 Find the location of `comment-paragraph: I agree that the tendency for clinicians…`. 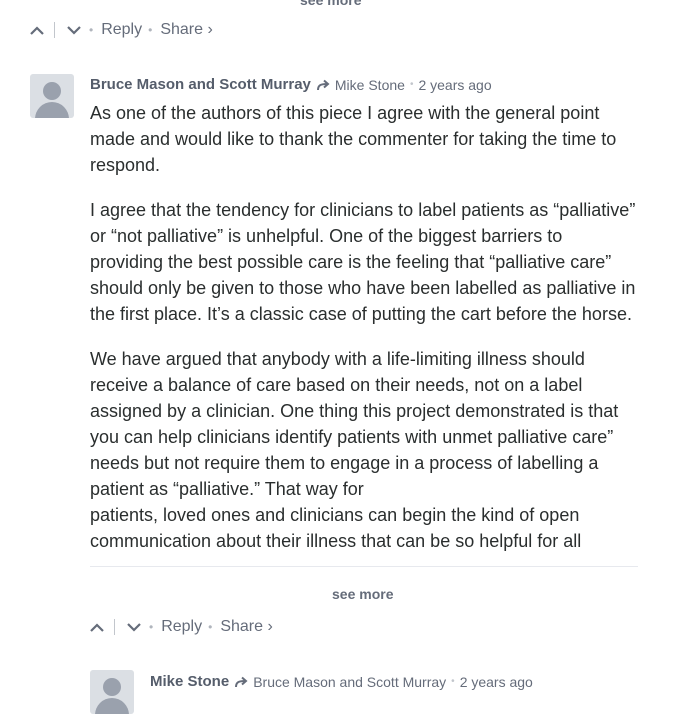

comment-paragraph: I agree that the tendency for clinicians… is located at coordinates (363, 262).